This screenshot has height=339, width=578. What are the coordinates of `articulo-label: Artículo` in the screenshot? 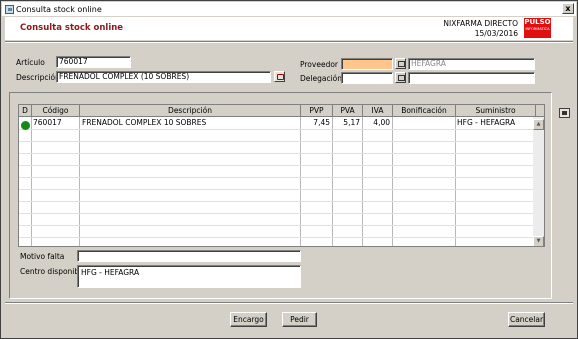 It's located at (30, 62).